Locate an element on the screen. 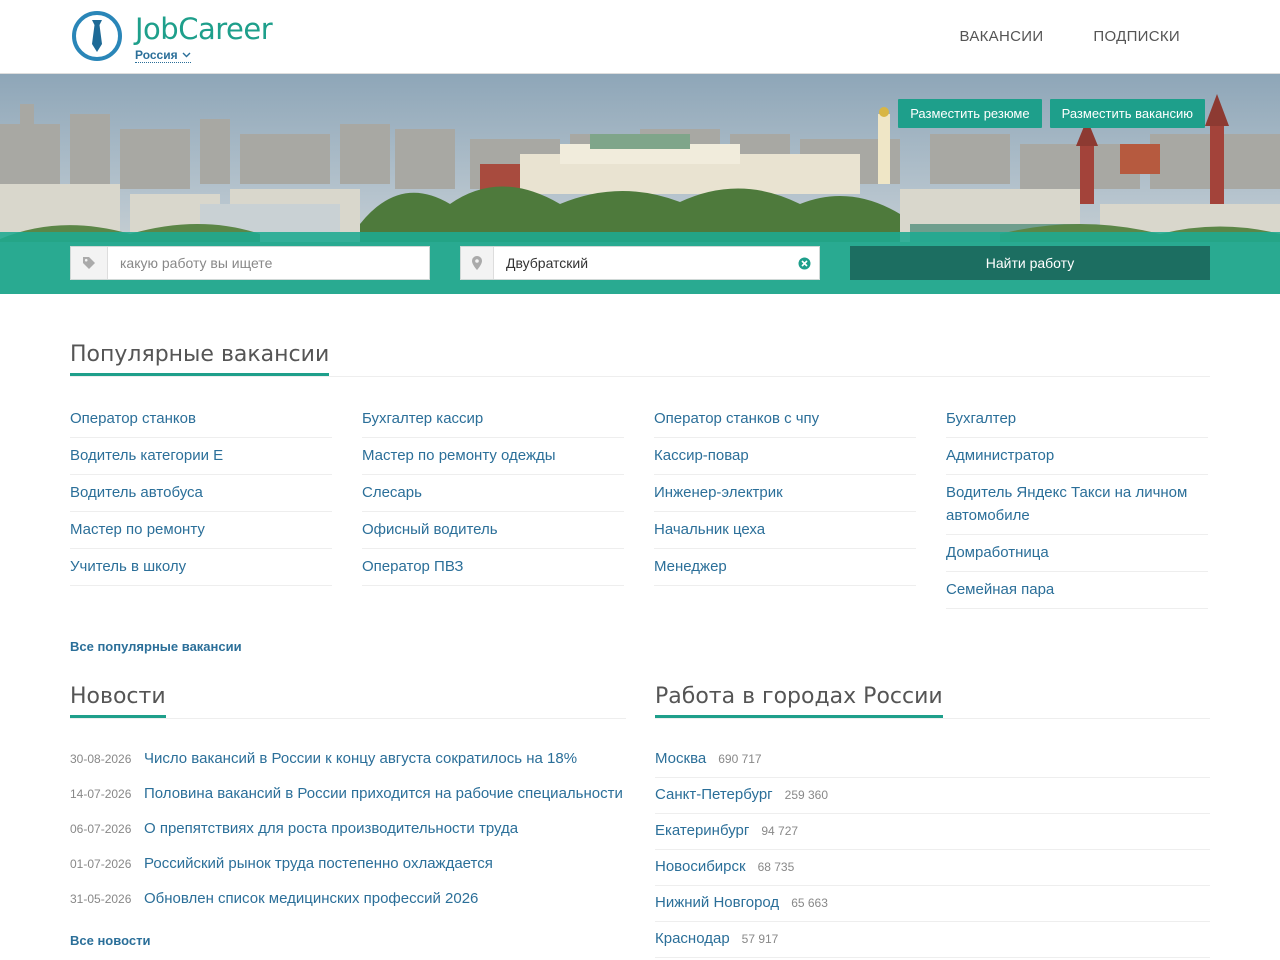 The height and width of the screenshot is (960, 1280). region-selector: Россия is located at coordinates (163, 55).